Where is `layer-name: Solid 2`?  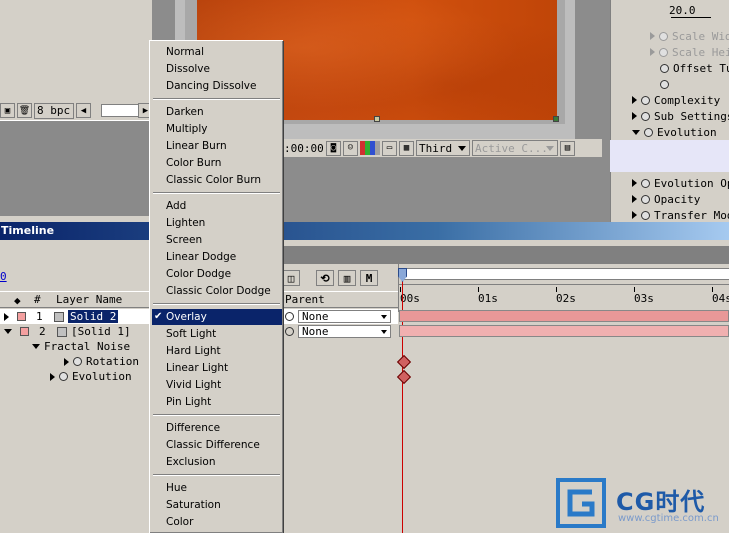 layer-name: Solid 2 is located at coordinates (93, 316).